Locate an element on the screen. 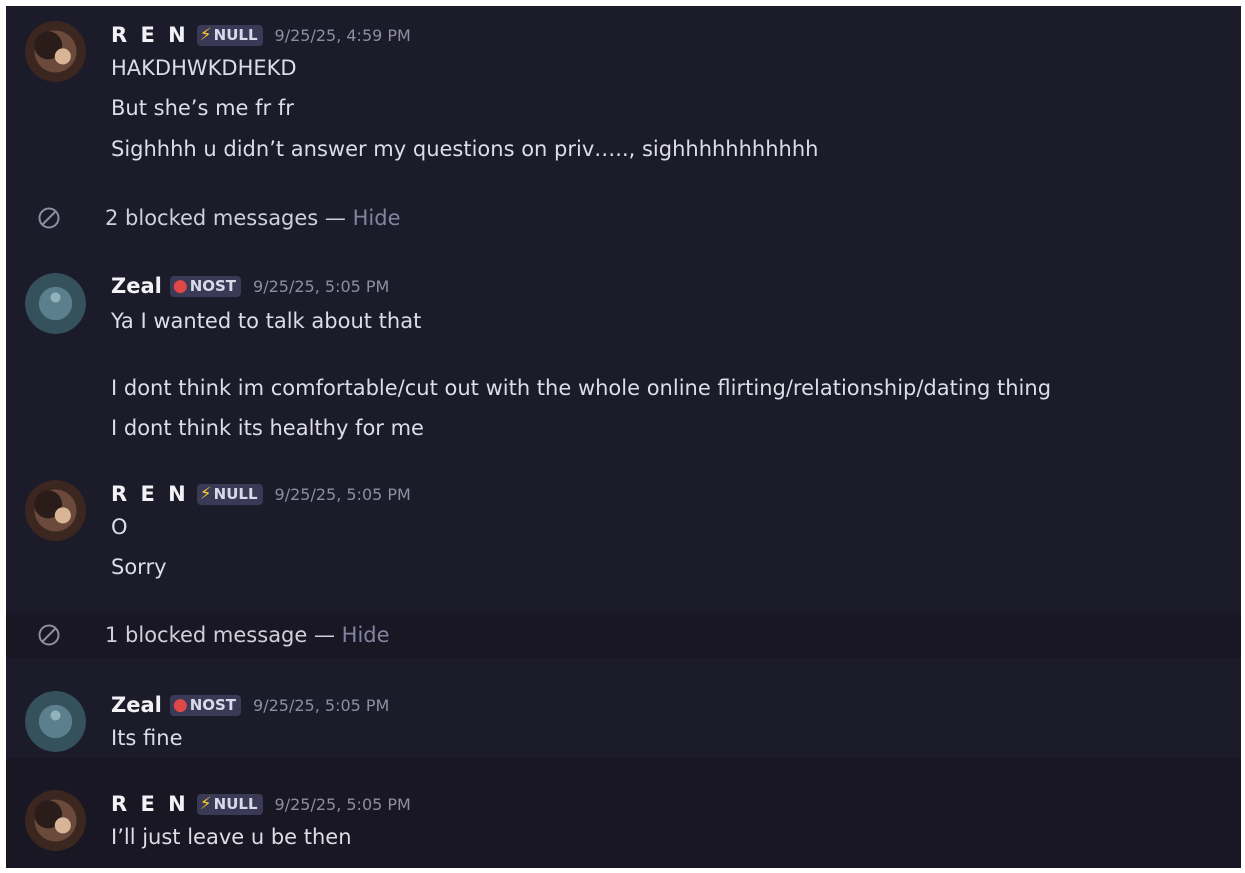 The height and width of the screenshot is (873, 1245). blocked-messages-notice: 1 blocked message — Hide is located at coordinates (623, 635).